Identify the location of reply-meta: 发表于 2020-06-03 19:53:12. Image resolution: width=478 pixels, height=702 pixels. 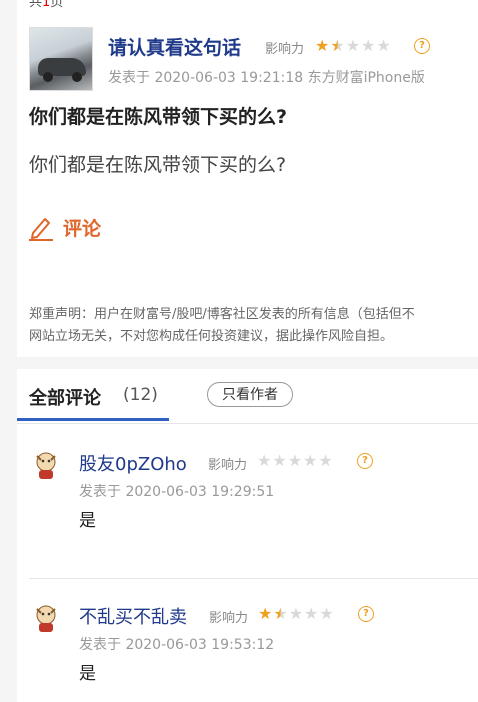
(177, 645).